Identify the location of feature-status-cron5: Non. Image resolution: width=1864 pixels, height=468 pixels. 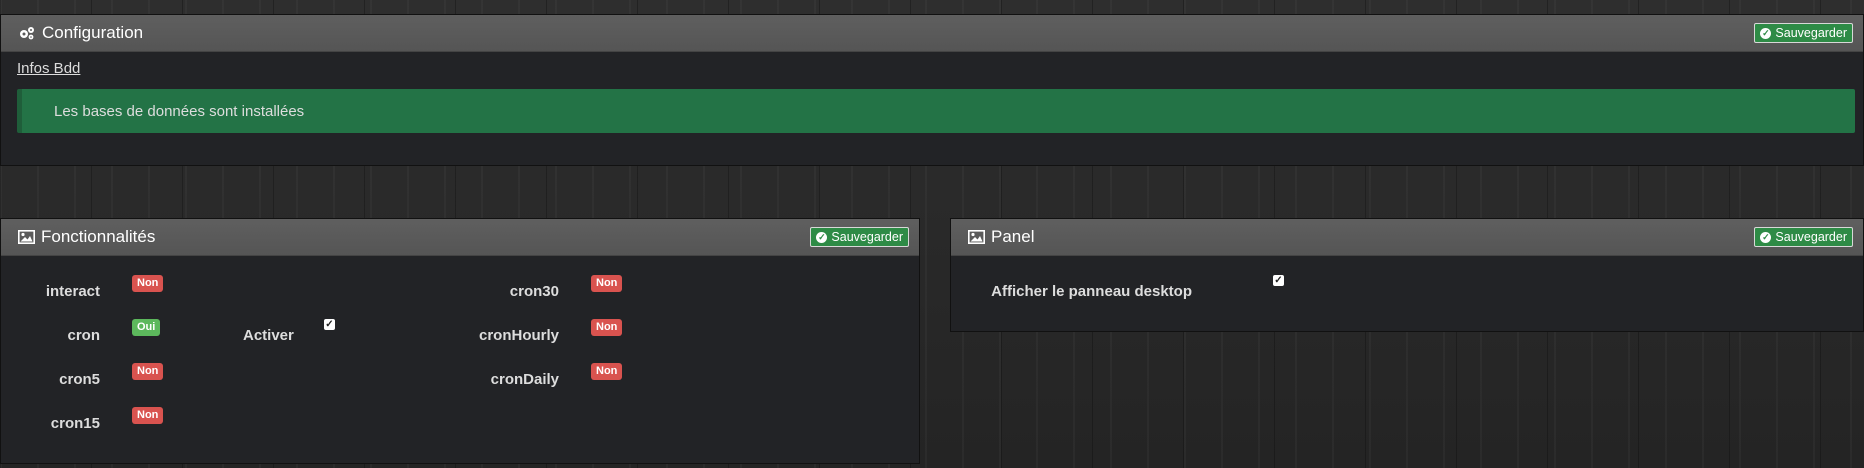
(148, 371).